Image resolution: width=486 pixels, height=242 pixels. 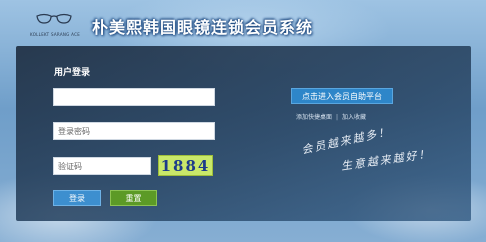 What do you see at coordinates (55, 27) in the screenshot?
I see `logo: KOLLEKT SARANG ACE` at bounding box center [55, 27].